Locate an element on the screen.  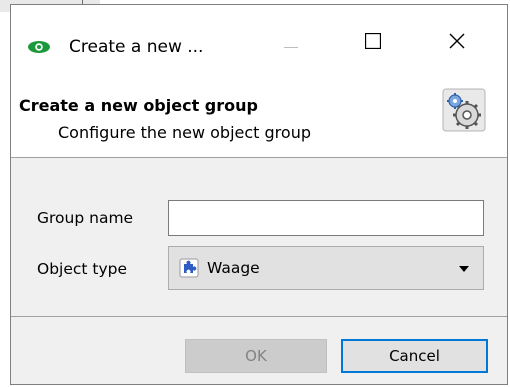
minimize-icon is located at coordinates (291, 43).